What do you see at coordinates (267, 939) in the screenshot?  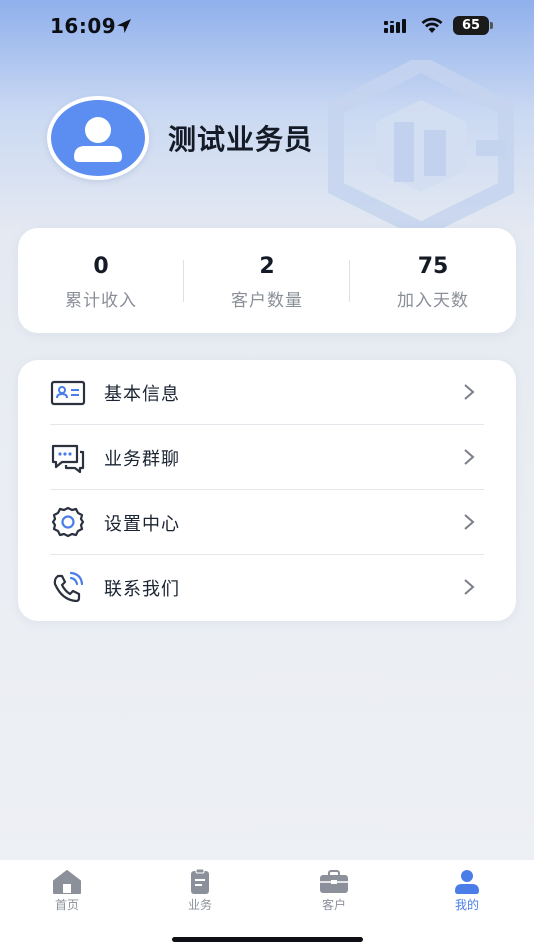 I see `home-indicator` at bounding box center [267, 939].